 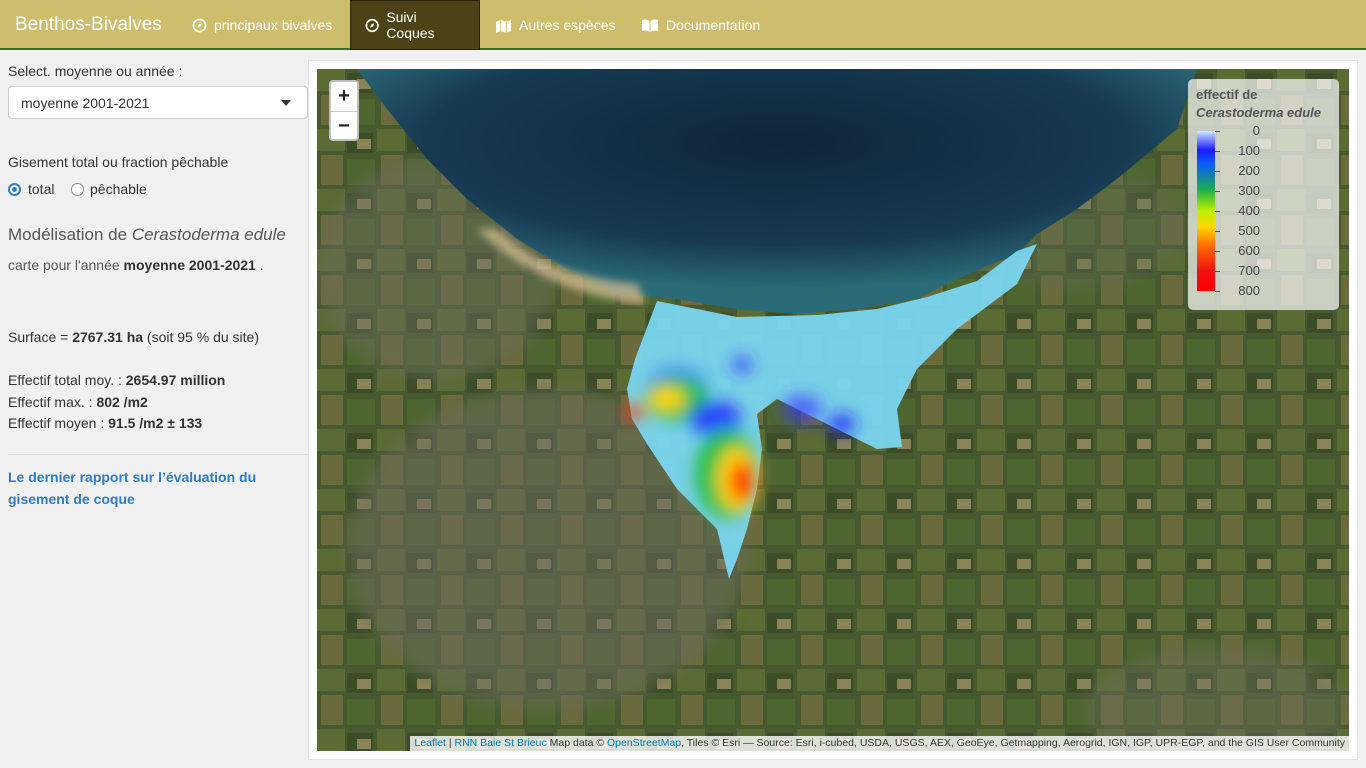 I want to click on legend-title: effectif de, so click(x=1227, y=94).